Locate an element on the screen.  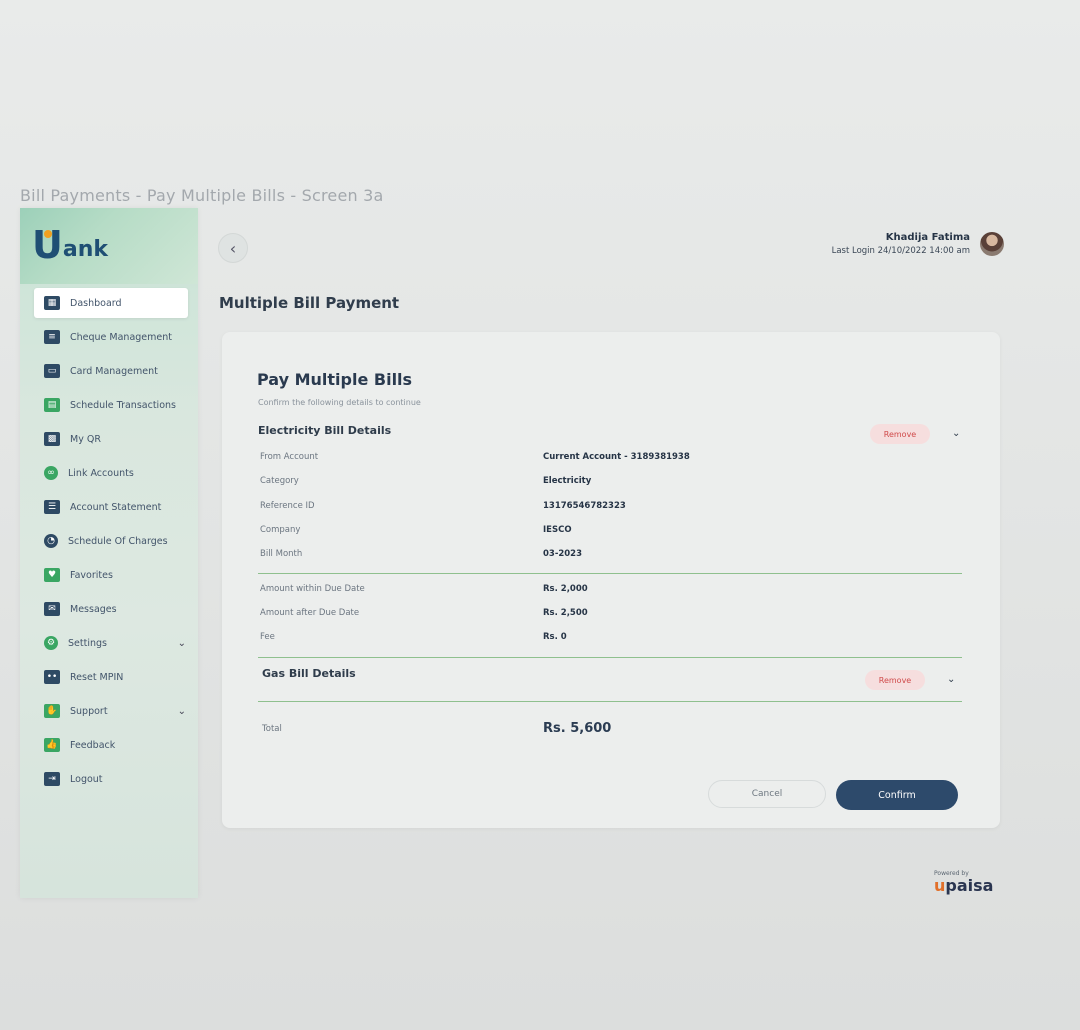
detail-label: Company is located at coordinates (280, 530).